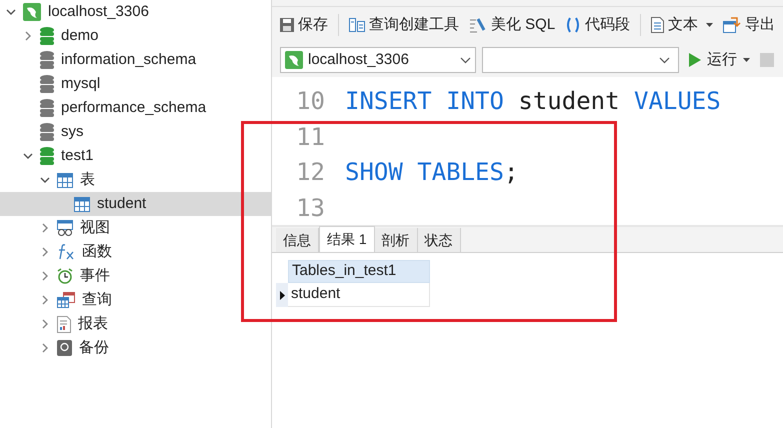 The height and width of the screenshot is (428, 783). Describe the element at coordinates (749, 25) in the screenshot. I see `toolbar-button: 导出` at that location.